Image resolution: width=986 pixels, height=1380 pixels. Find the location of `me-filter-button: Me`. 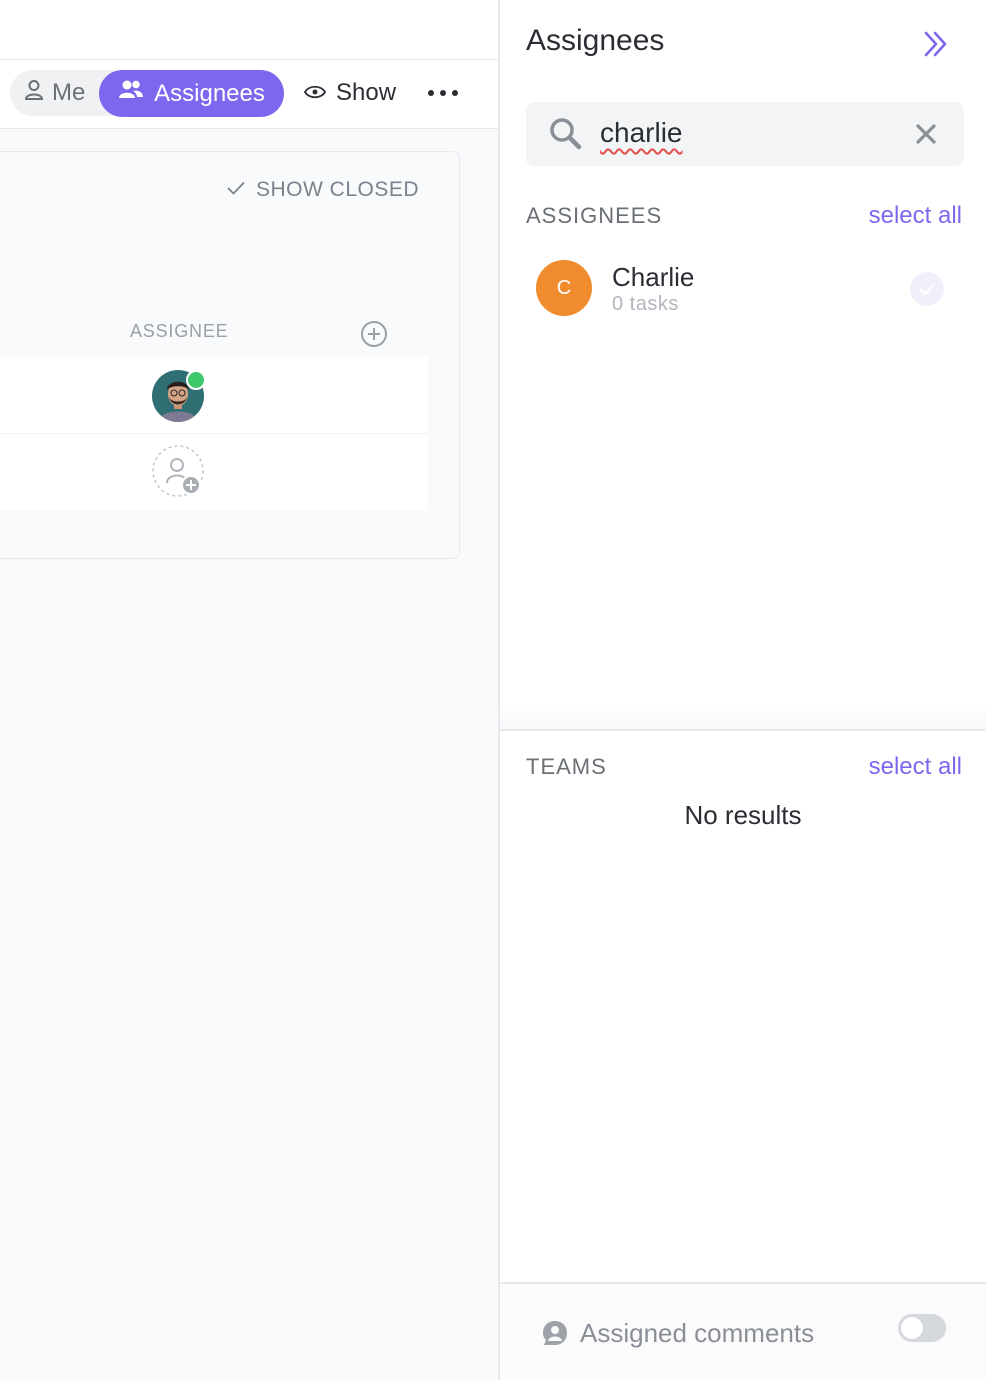

me-filter-button: Me is located at coordinates (54, 93).